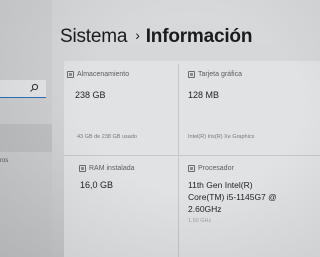 The width and height of the screenshot is (320, 257). Describe the element at coordinates (220, 185) in the screenshot. I see `processor-value-line-1: 11th Gen Intel(R)` at that location.